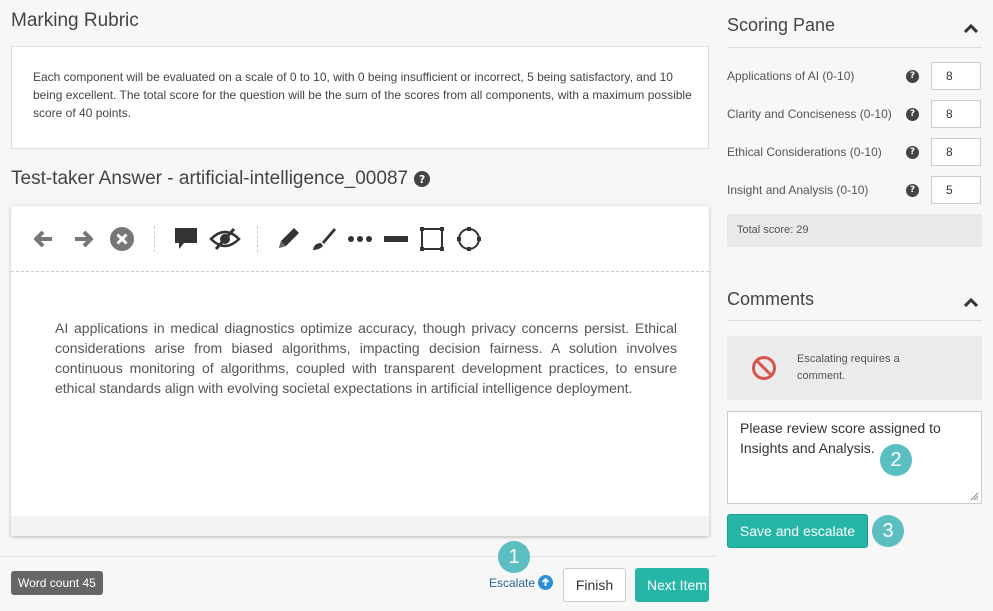 The height and width of the screenshot is (611, 993). Describe the element at coordinates (781, 25) in the screenshot. I see `scoring-pane-title: Scoring Pane` at that location.